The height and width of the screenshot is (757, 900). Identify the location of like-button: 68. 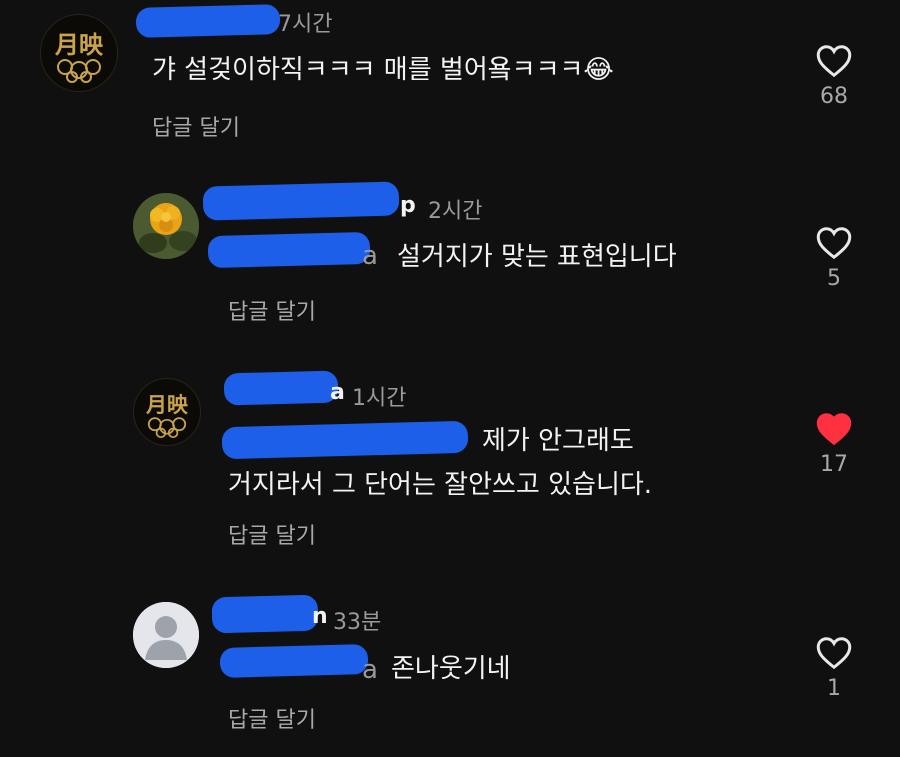
(834, 76).